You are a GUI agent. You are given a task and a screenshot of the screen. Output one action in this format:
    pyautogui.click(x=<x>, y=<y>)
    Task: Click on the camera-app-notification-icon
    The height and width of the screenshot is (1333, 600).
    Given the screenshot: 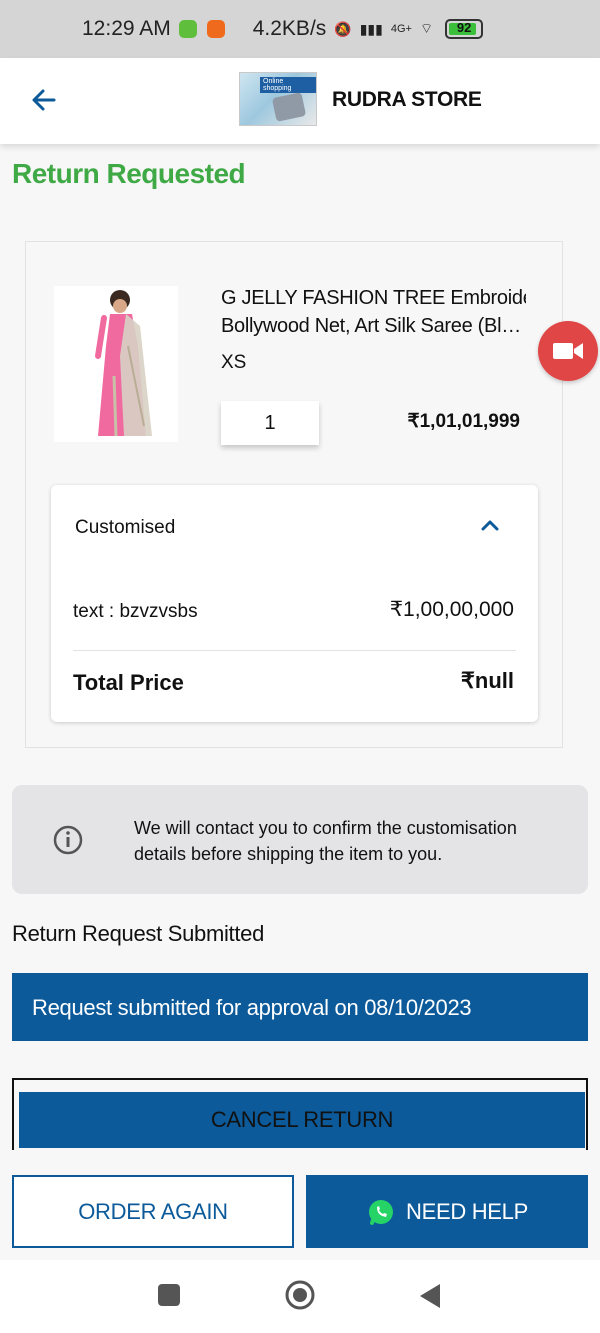 What is the action you would take?
    pyautogui.click(x=215, y=29)
    